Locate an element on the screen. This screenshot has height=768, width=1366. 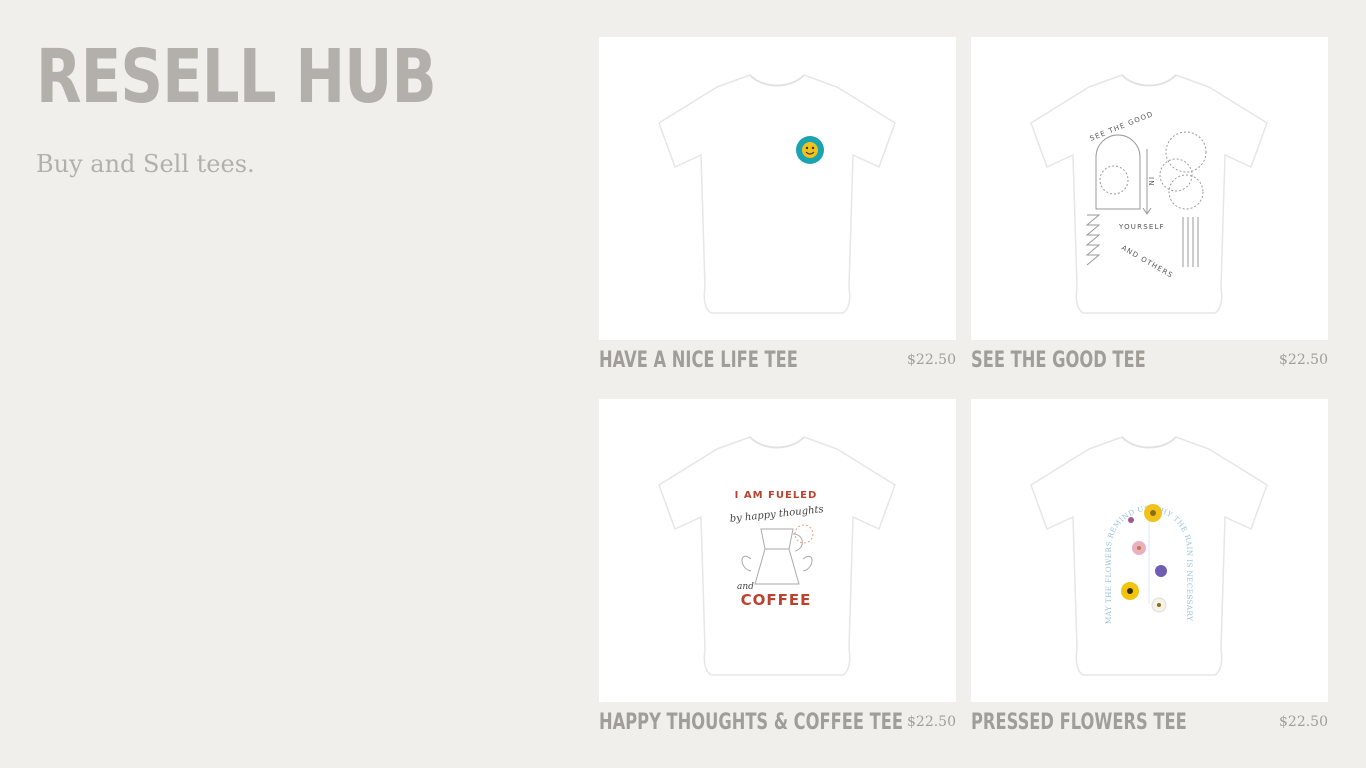
product-meta: HAVE A NICE LIFE TEE $22.50 is located at coordinates (777, 360).